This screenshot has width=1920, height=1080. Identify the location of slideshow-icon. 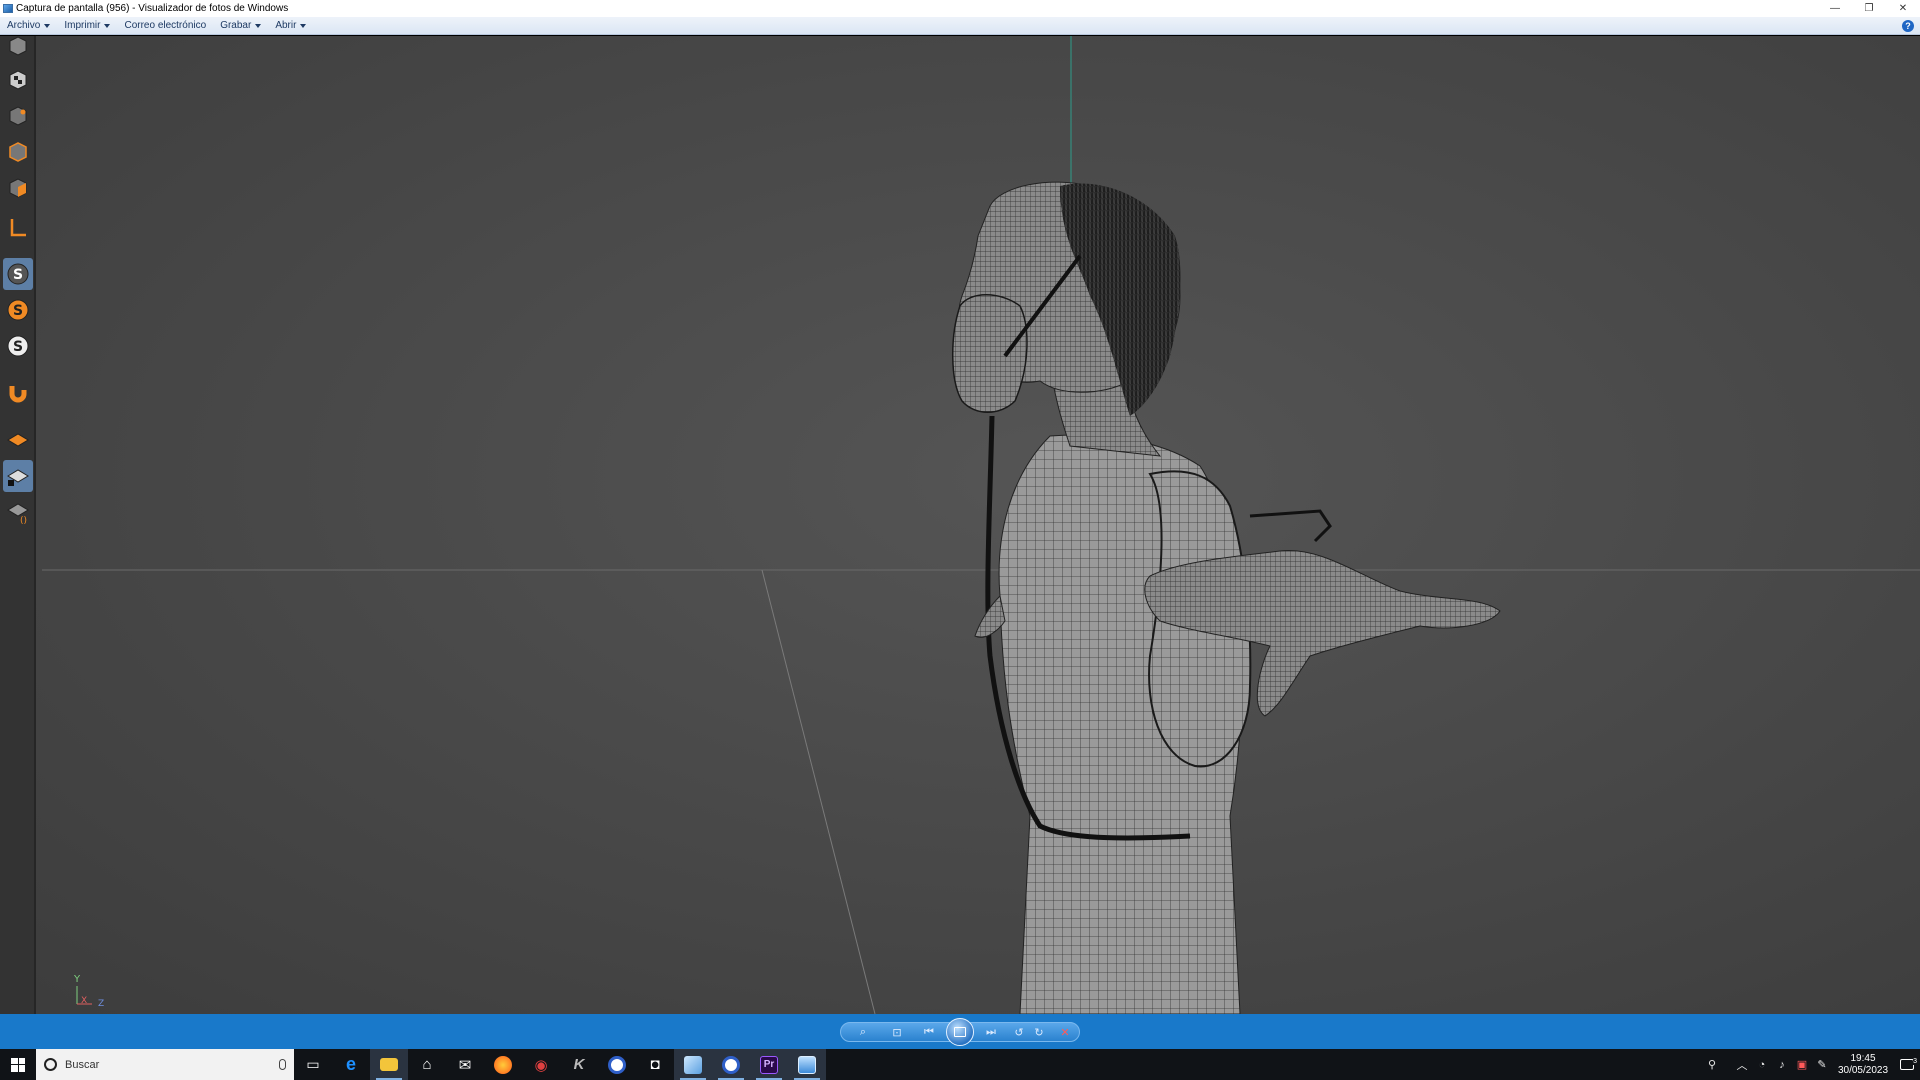
(960, 1032).